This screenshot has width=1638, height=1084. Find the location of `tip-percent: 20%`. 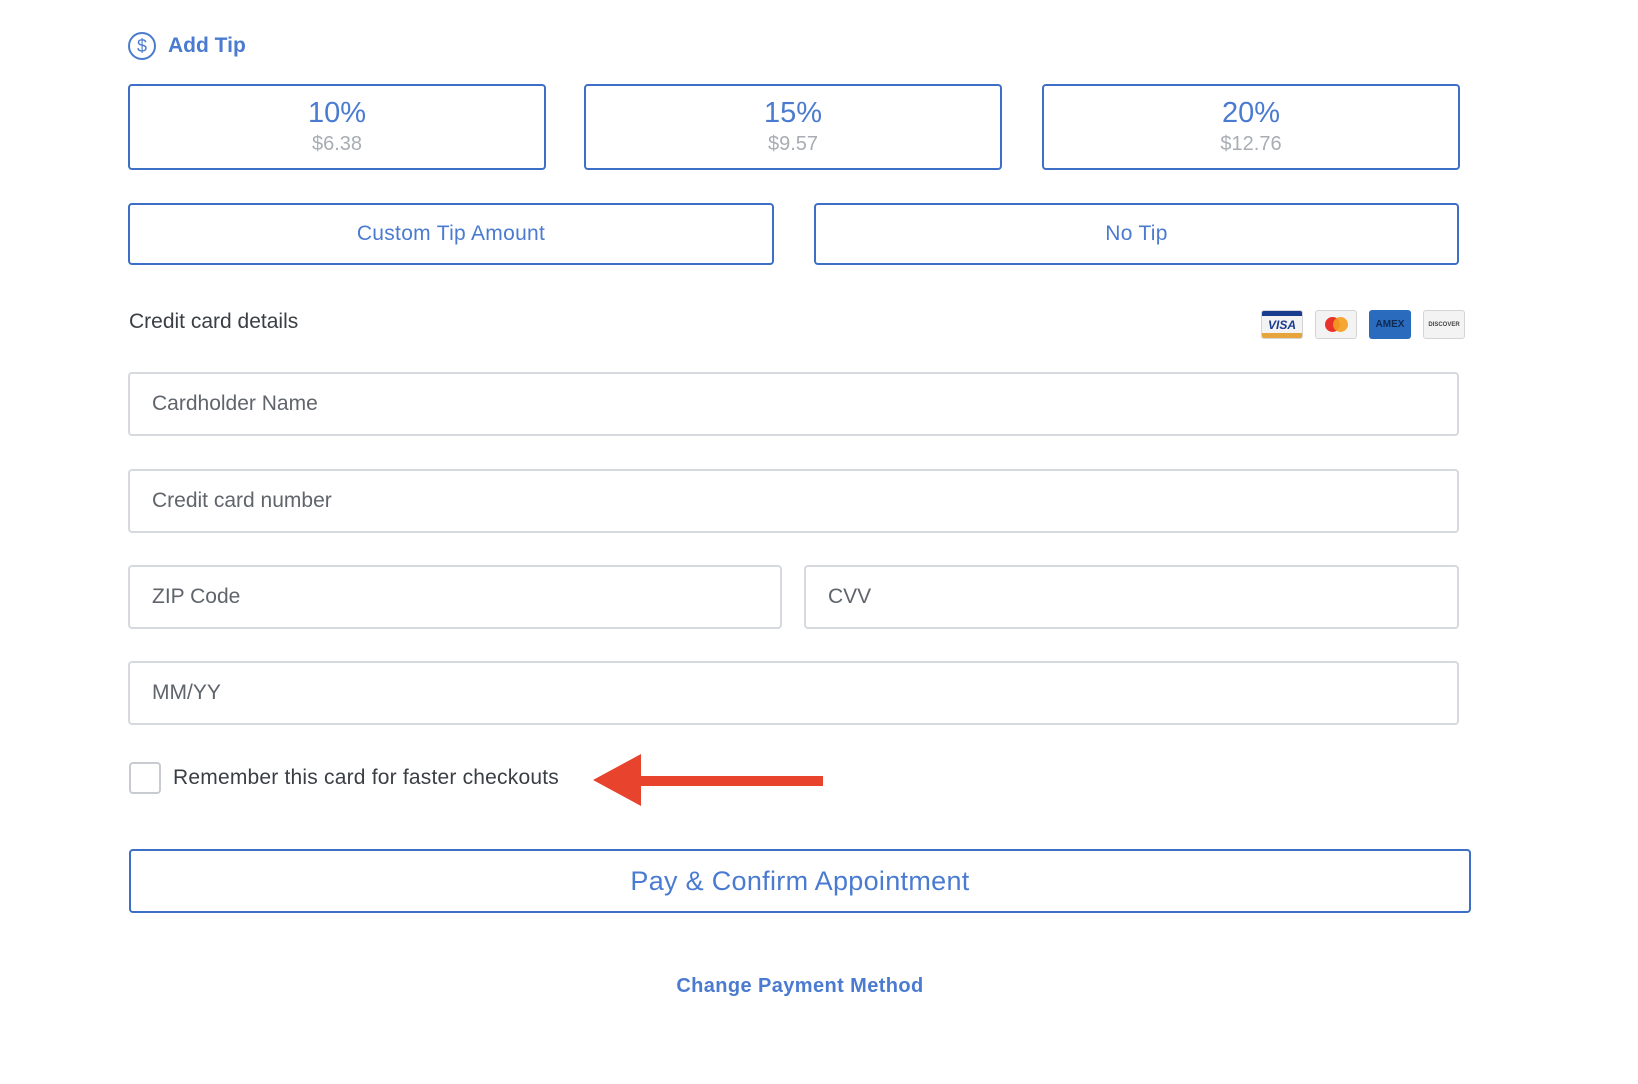

tip-percent: 20% is located at coordinates (1251, 113).